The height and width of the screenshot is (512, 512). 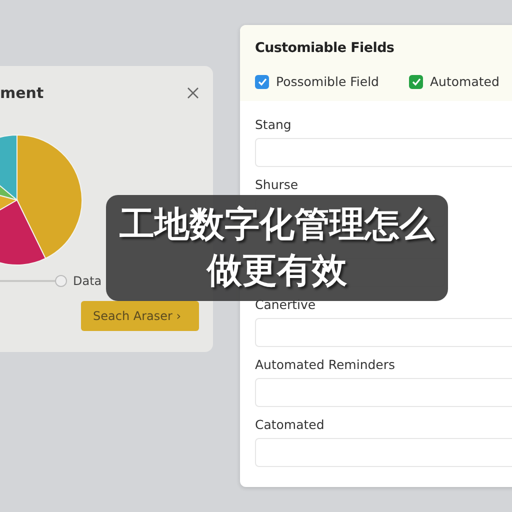 I want to click on slider, so click(x=33, y=281).